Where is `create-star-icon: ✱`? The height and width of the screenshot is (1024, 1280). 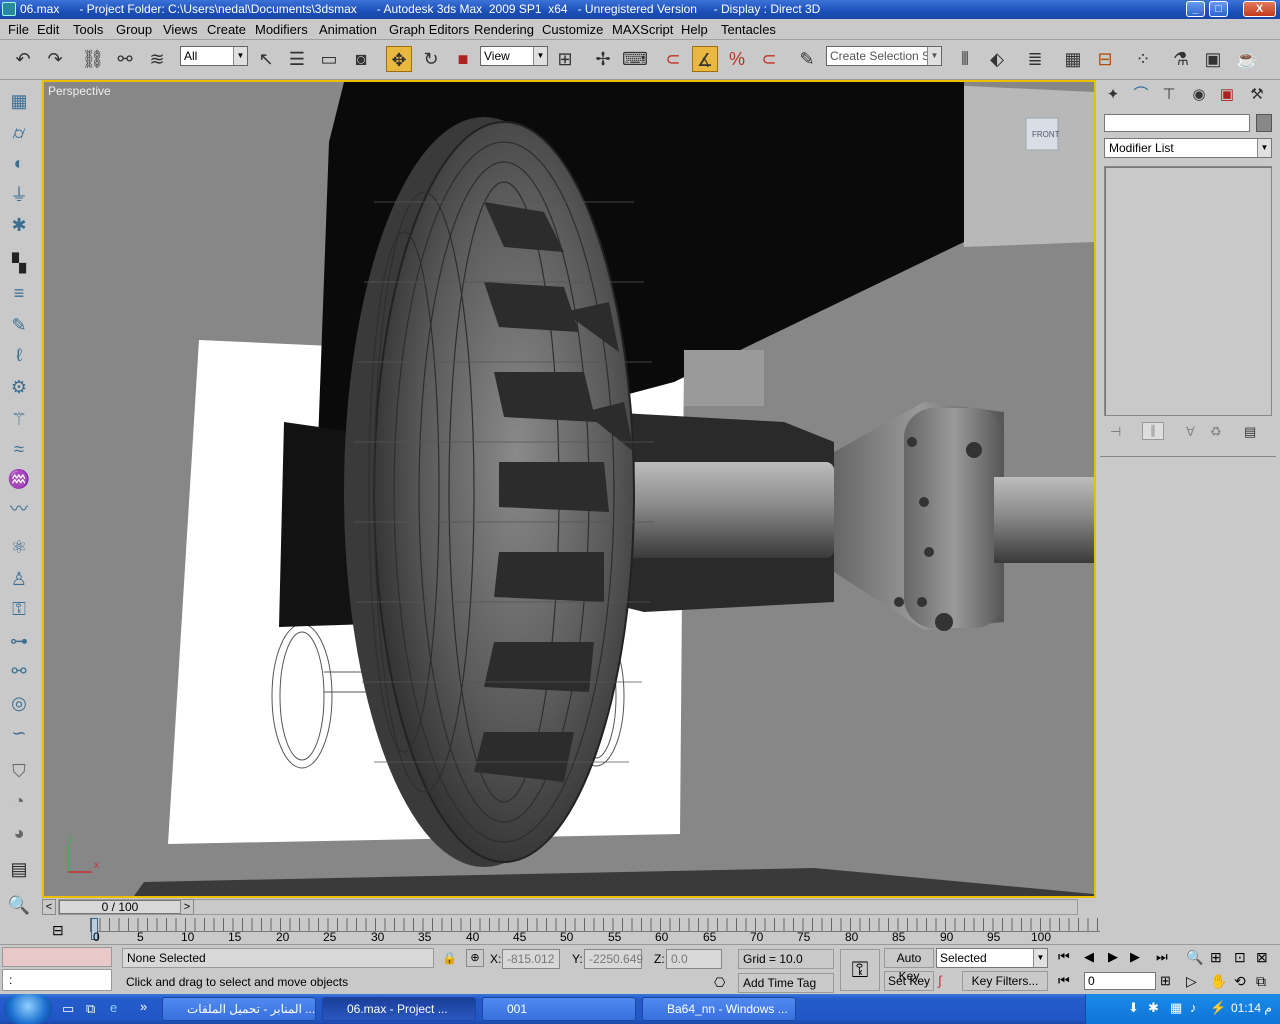 create-star-icon: ✱ is located at coordinates (19, 225).